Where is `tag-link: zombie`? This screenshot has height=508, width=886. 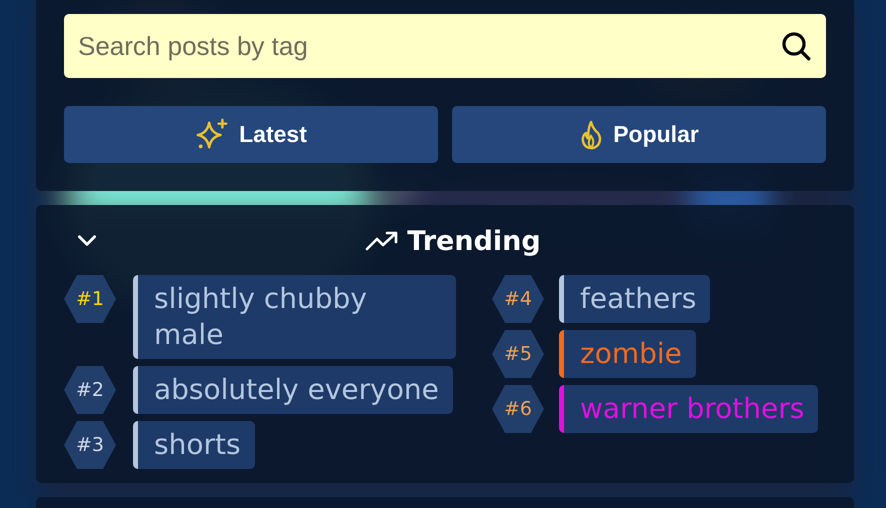
tag-link: zombie is located at coordinates (627, 354).